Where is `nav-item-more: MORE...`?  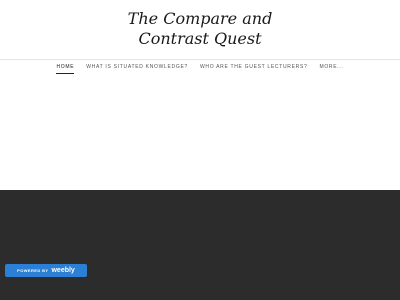
nav-item-more: MORE... is located at coordinates (331, 68).